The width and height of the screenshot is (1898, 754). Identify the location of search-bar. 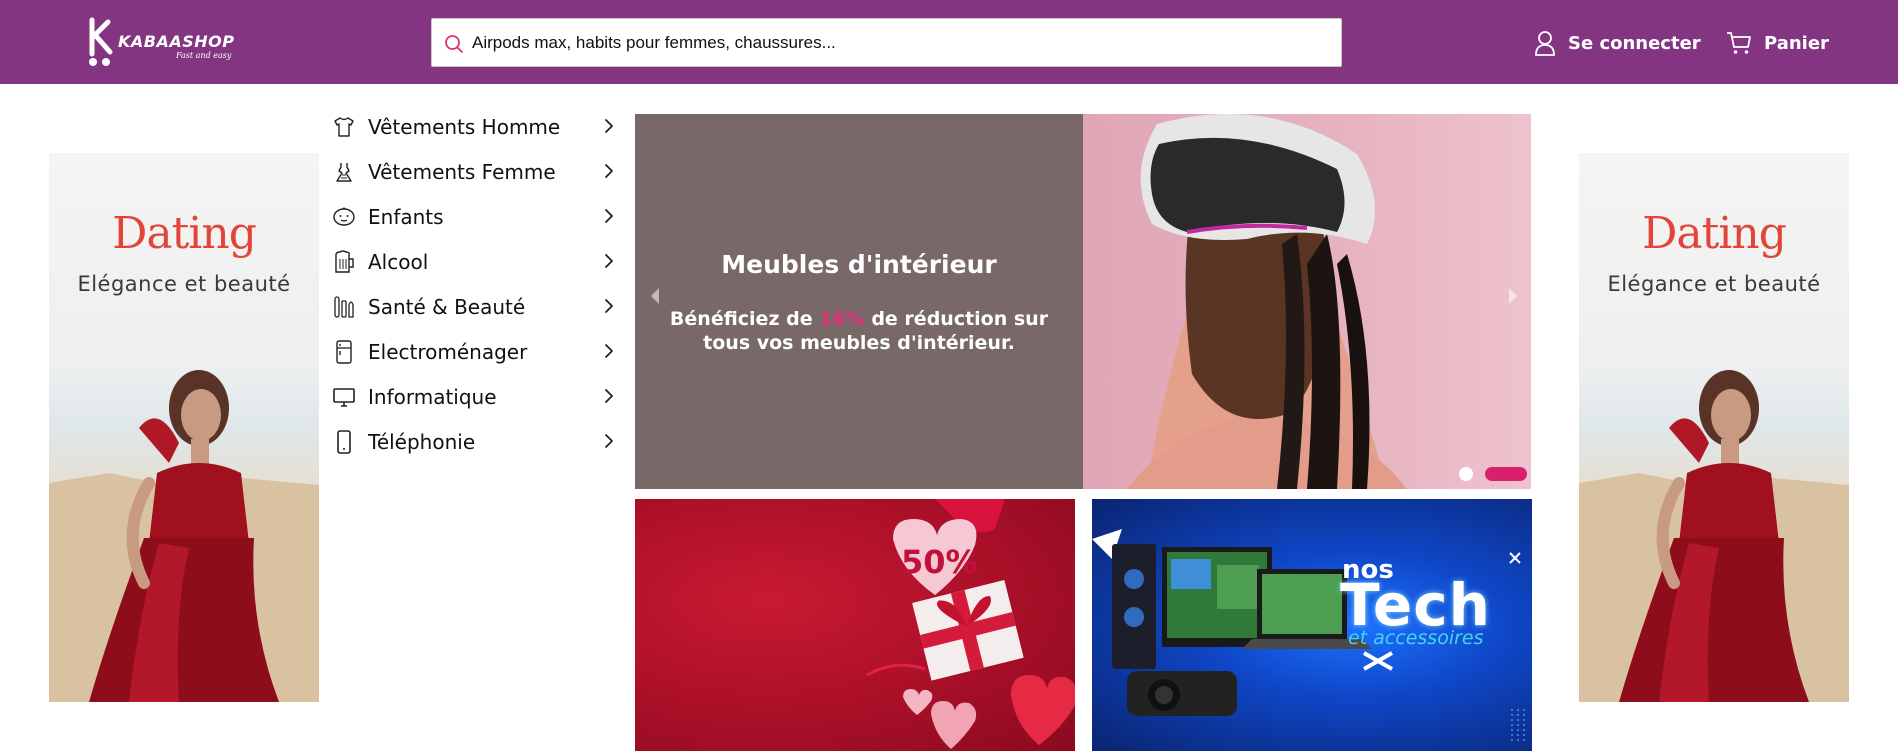
(886, 42).